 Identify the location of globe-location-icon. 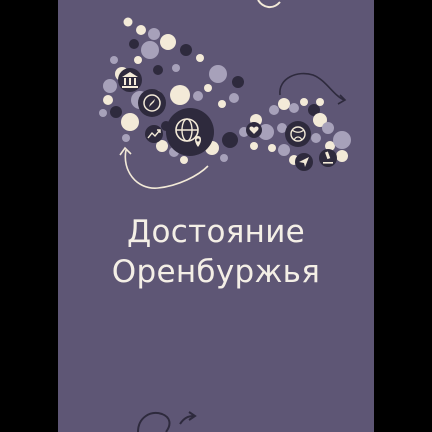
(190, 132).